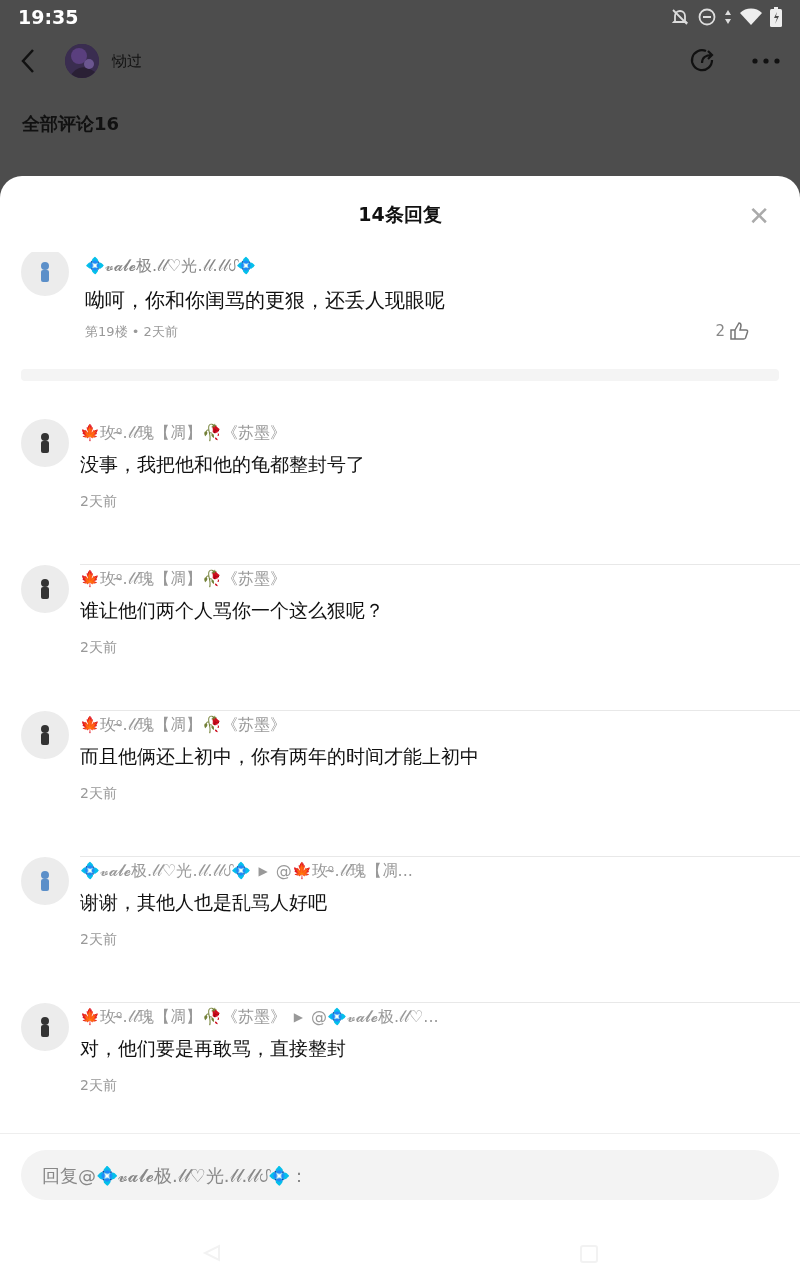  Describe the element at coordinates (223, 464) in the screenshot. I see `reply-text: 没事，我把他和他的龟都整封号了` at that location.